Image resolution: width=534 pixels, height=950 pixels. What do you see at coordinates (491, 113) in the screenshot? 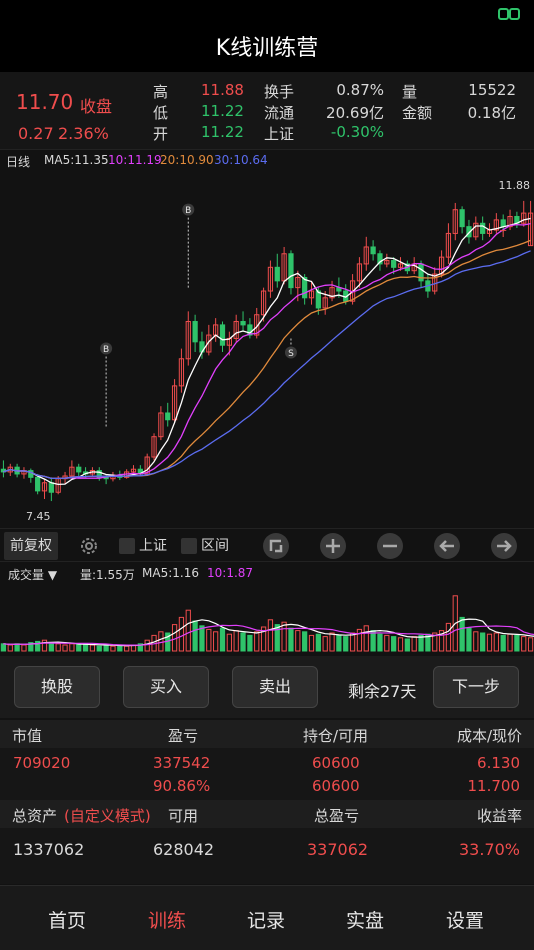
I see `amount-value: 0.18亿` at bounding box center [491, 113].